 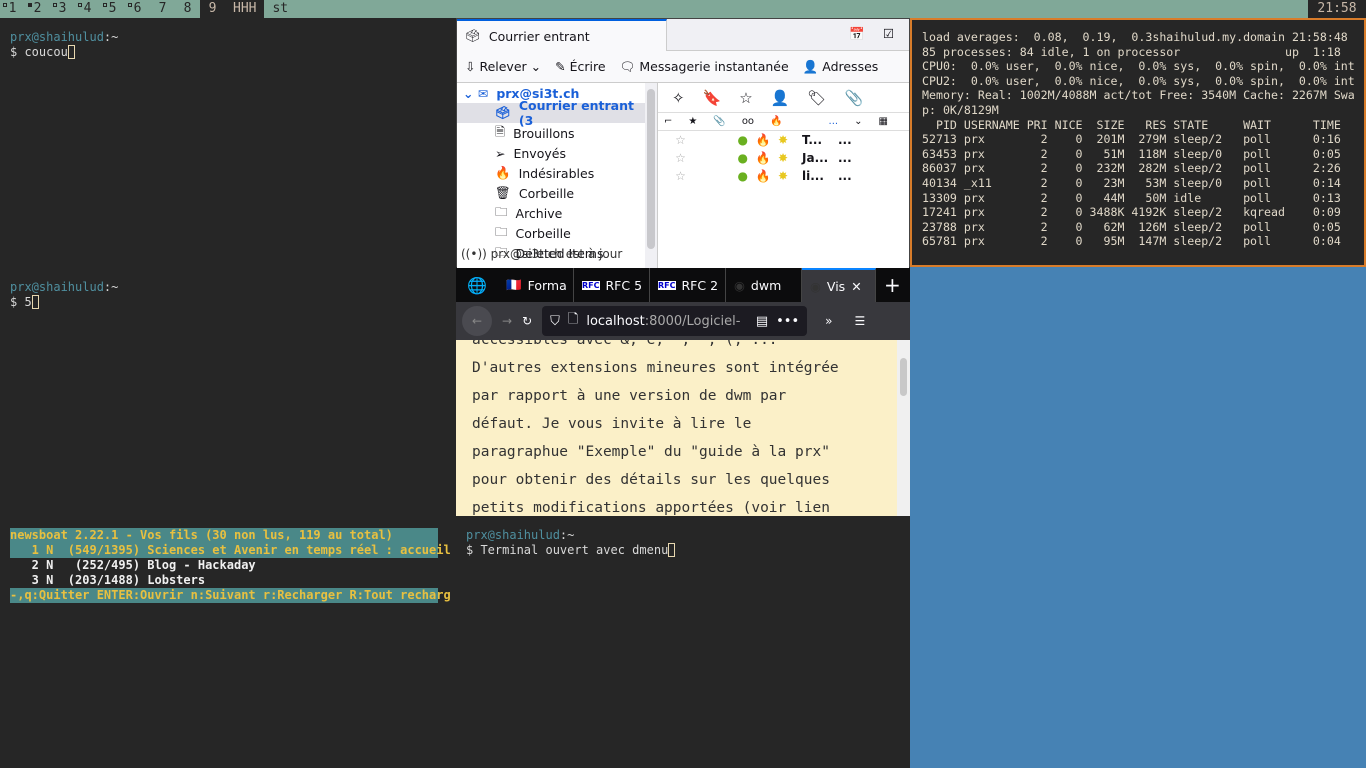 What do you see at coordinates (612, 285) in the screenshot?
I see `browser-tab: RFC RFC 5` at bounding box center [612, 285].